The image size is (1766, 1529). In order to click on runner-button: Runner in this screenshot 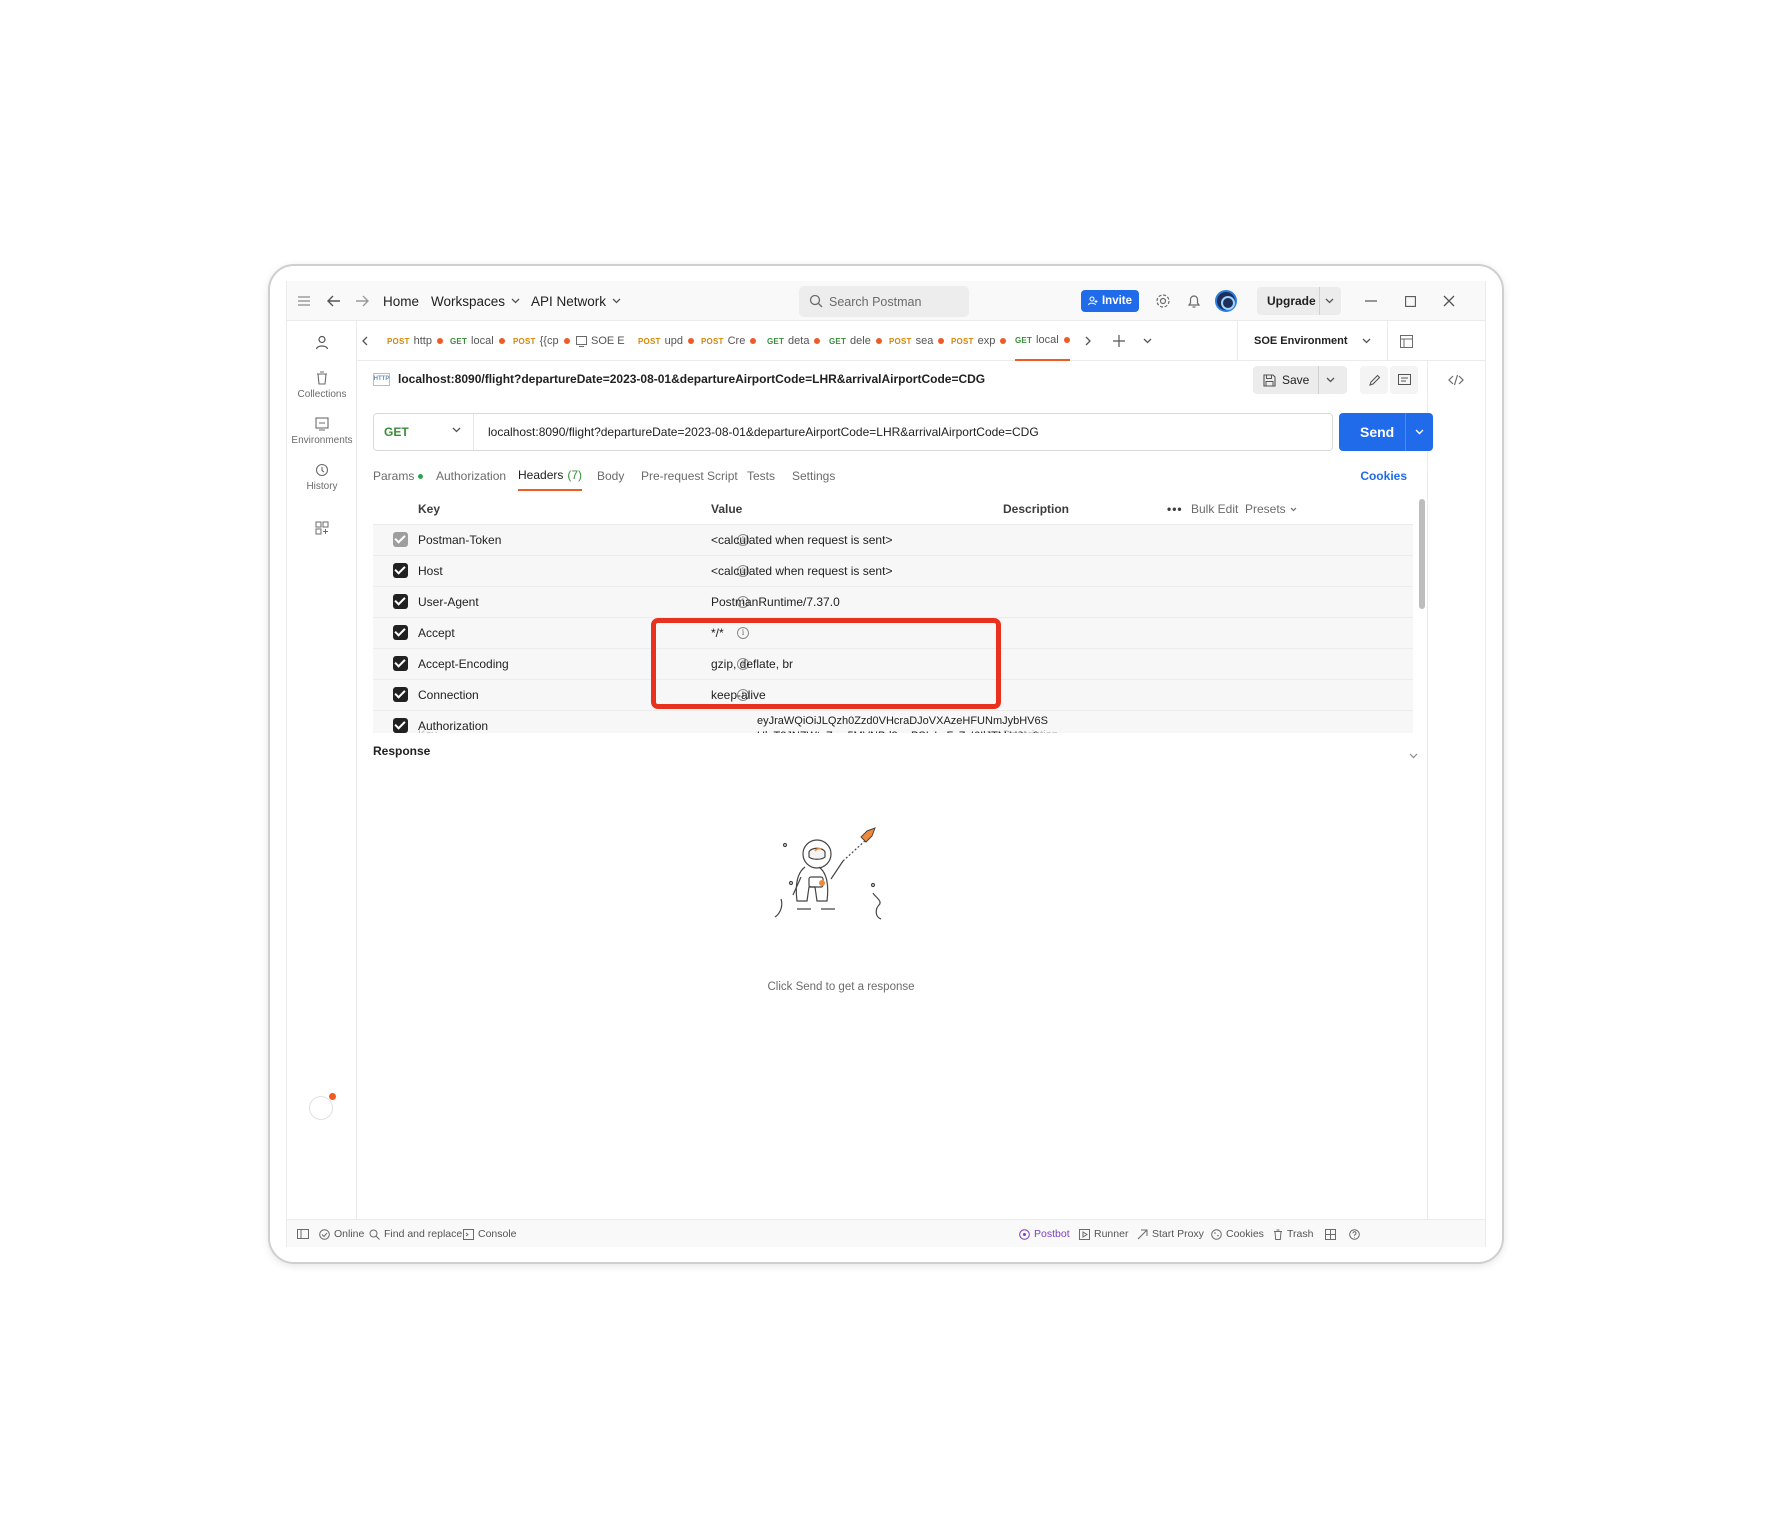, I will do `click(1103, 1233)`.